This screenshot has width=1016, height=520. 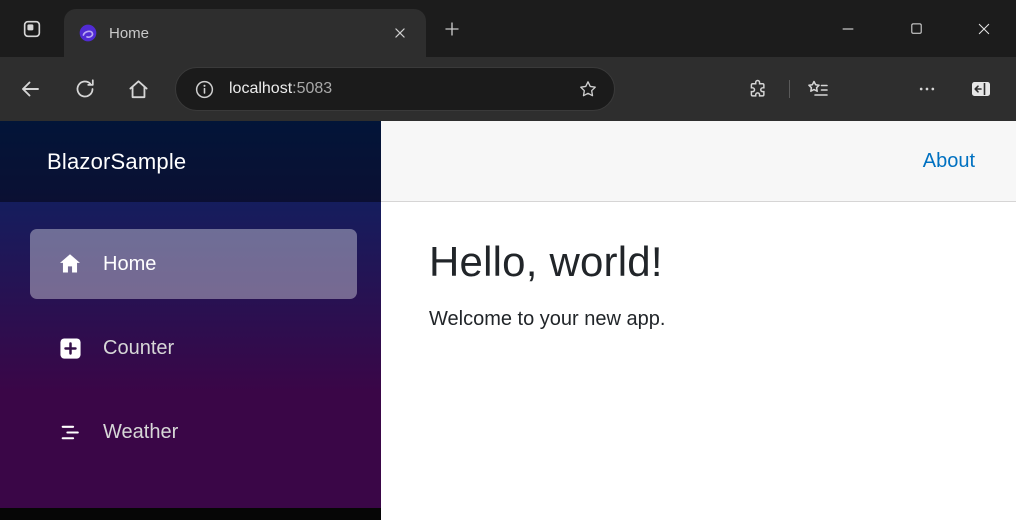 I want to click on plus-square-icon, so click(x=70, y=348).